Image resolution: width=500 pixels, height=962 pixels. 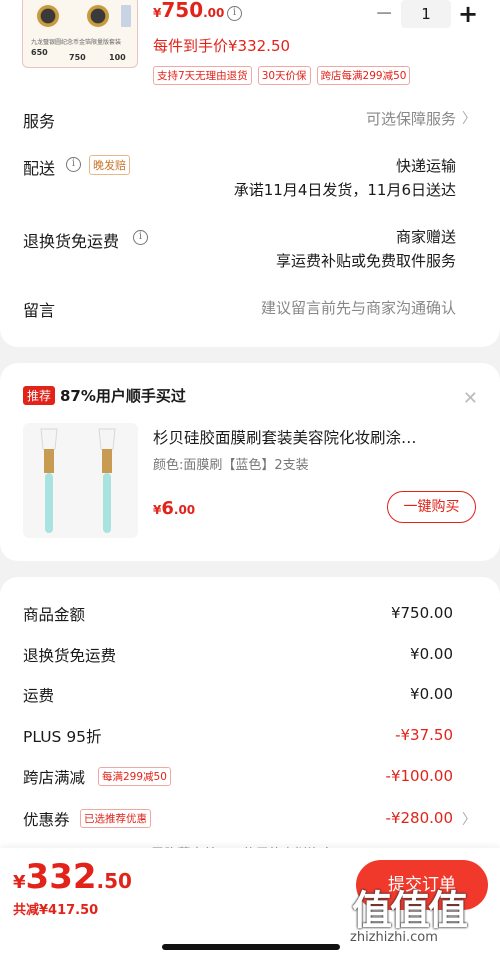 What do you see at coordinates (344, 190) in the screenshot?
I see `delivery-promise: 承诺11月4日发货，11月6日送达` at bounding box center [344, 190].